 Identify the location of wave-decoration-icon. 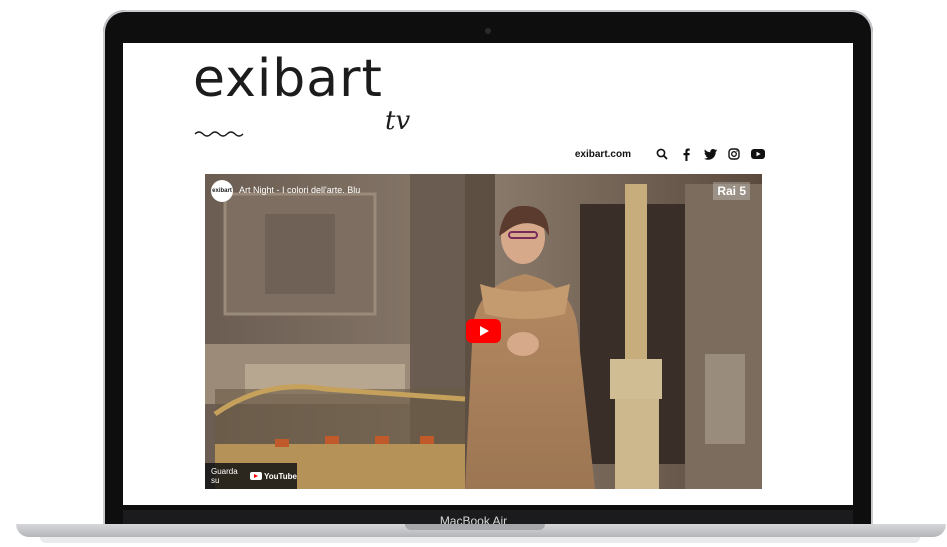
(219, 134).